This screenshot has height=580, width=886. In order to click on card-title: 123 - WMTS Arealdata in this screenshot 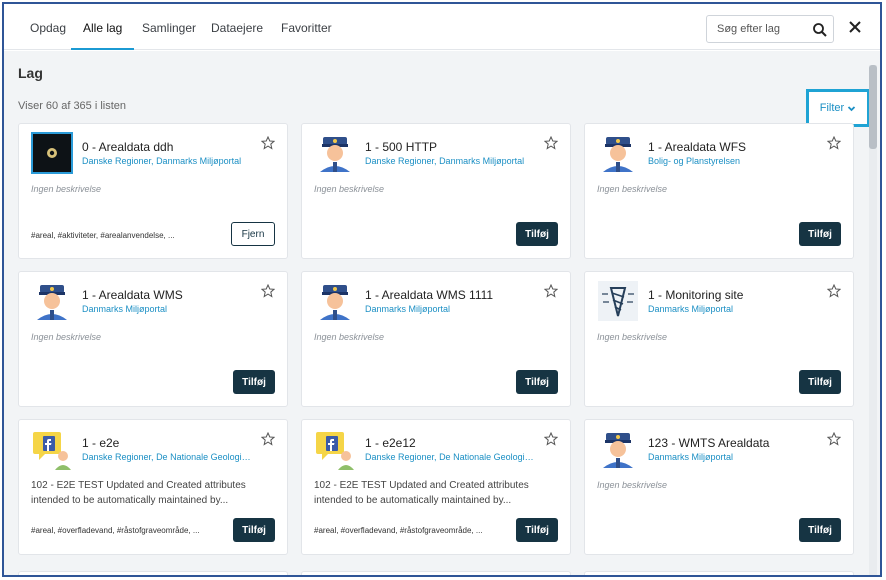, I will do `click(709, 443)`.